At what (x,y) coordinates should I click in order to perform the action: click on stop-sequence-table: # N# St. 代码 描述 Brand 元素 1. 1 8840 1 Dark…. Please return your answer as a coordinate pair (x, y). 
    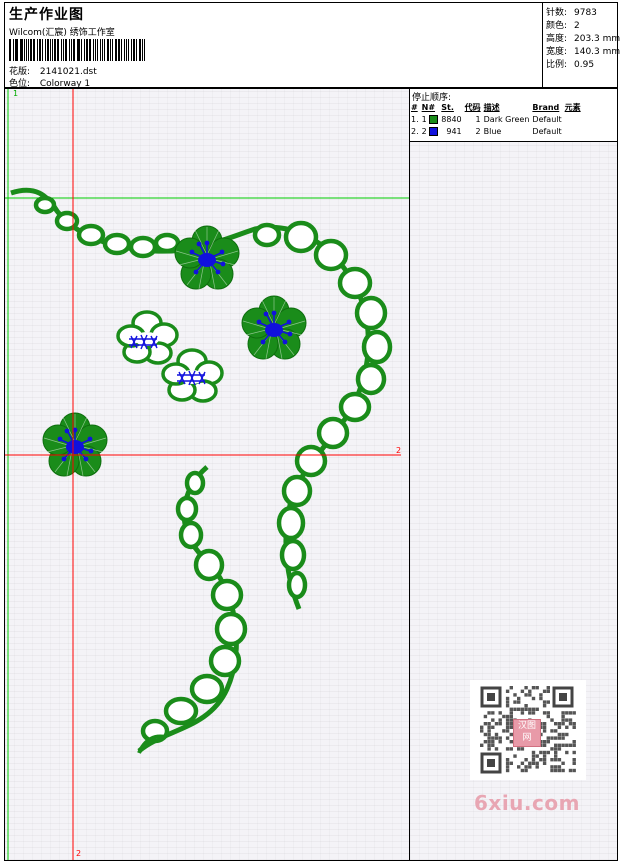
    Looking at the image, I should click on (497, 119).